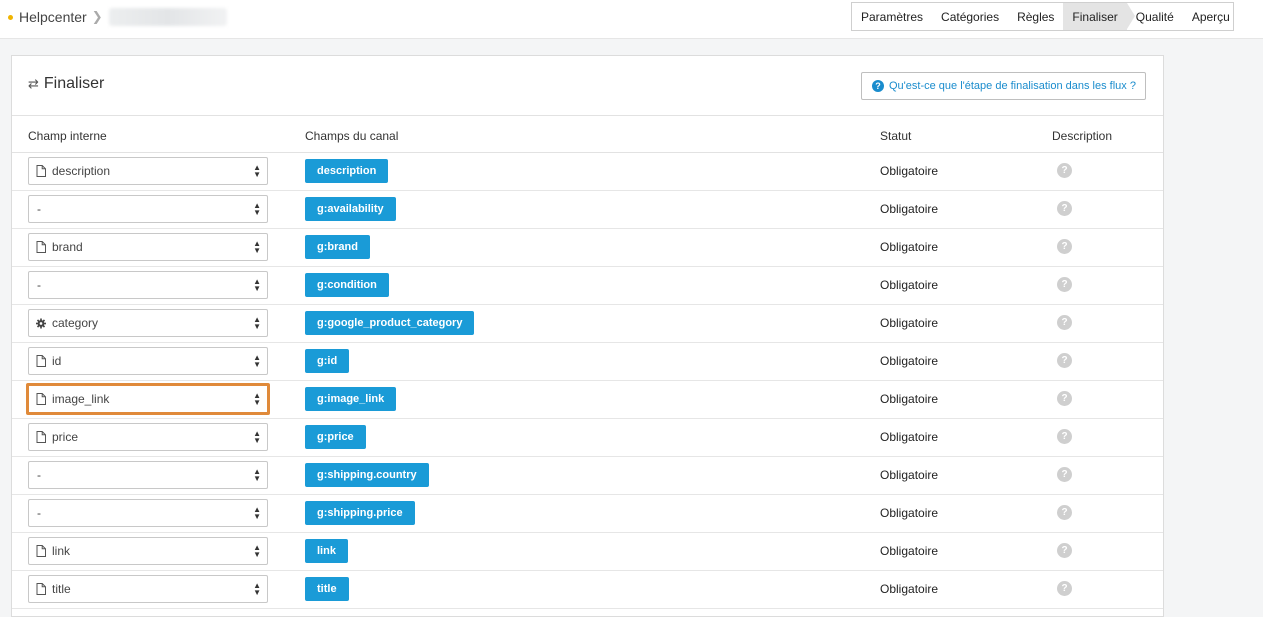 This screenshot has width=1263, height=617. What do you see at coordinates (587, 248) in the screenshot?
I see `table-row: brand ▲ ▼ g:brand Obligatoire?` at bounding box center [587, 248].